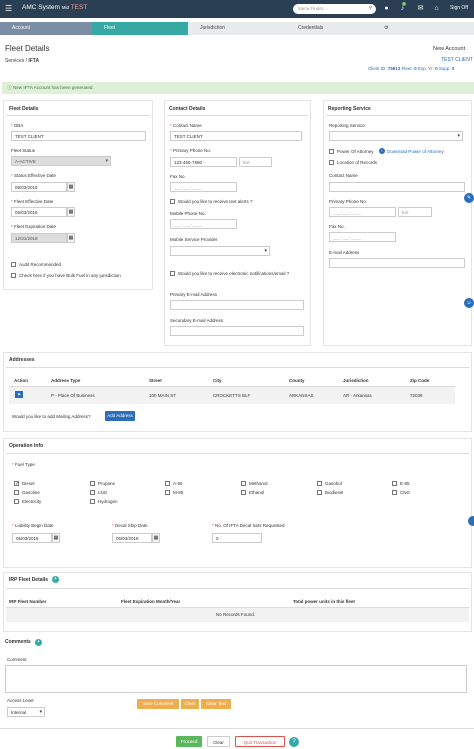  Describe the element at coordinates (362, 212) in the screenshot. I see `rs-phone-input: ___-___-____` at that location.